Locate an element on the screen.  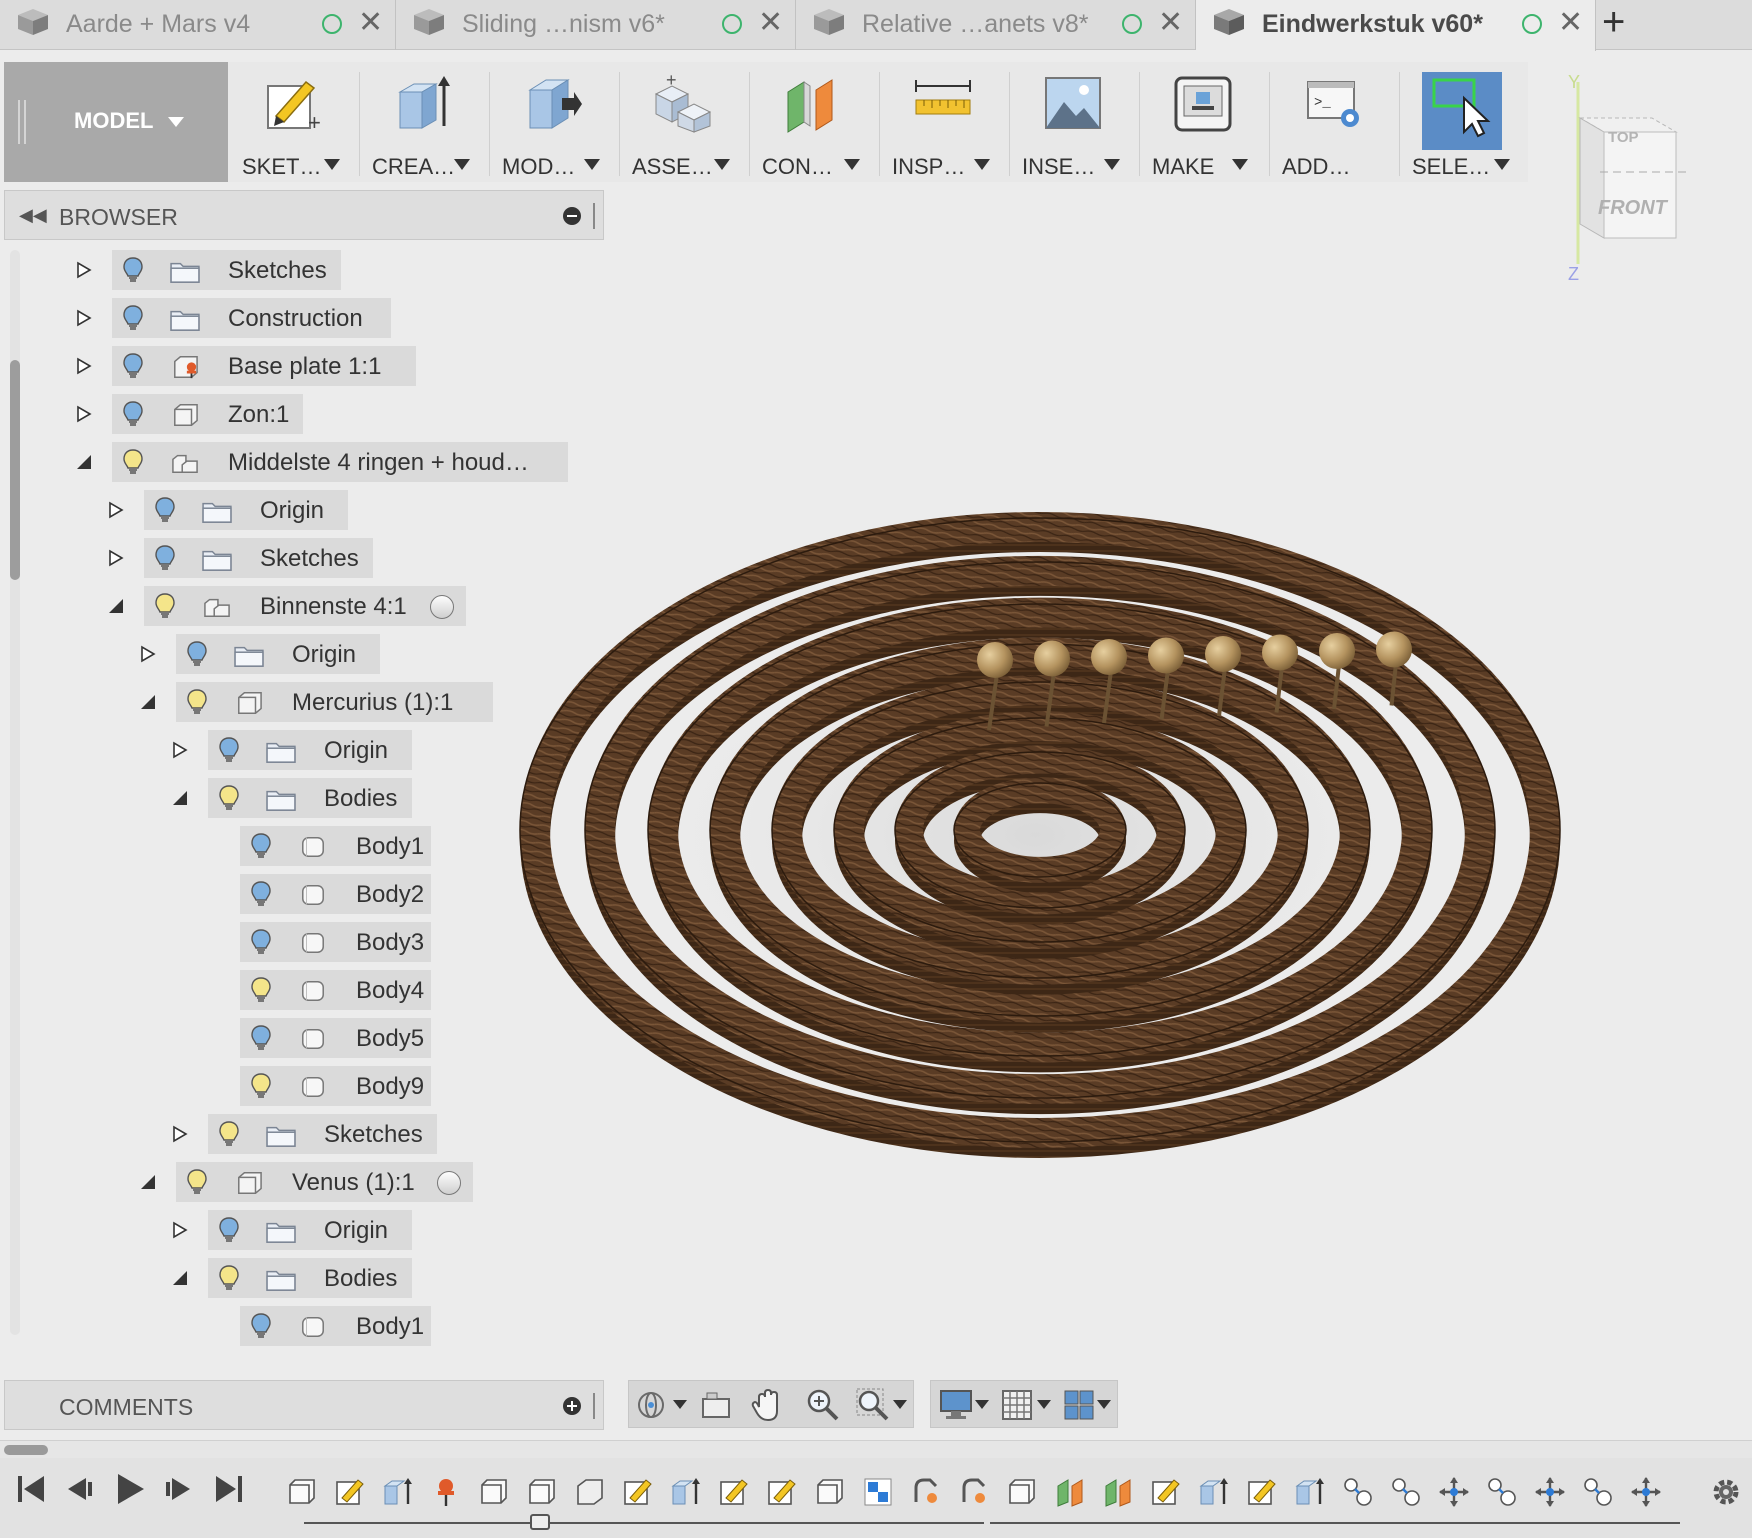
timeline-scrollbar is located at coordinates (876, 1449).